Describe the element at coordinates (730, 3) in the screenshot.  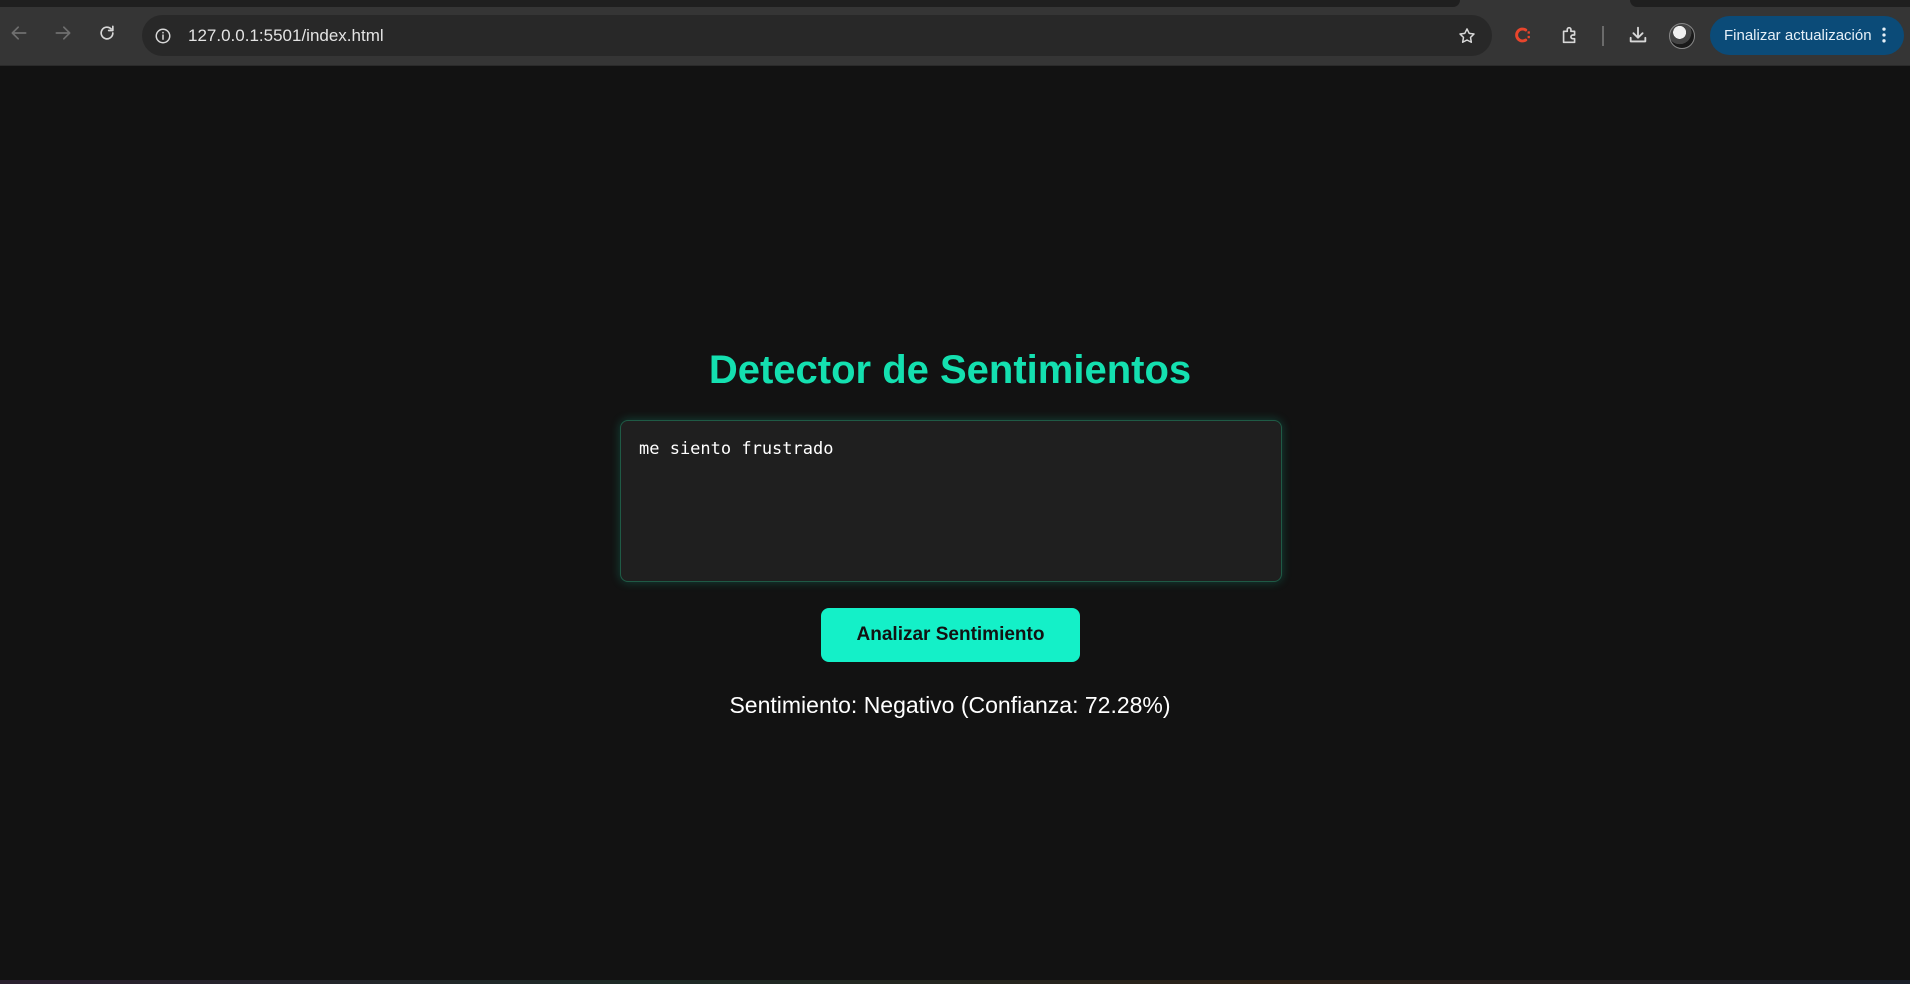
I see `tab-strip` at that location.